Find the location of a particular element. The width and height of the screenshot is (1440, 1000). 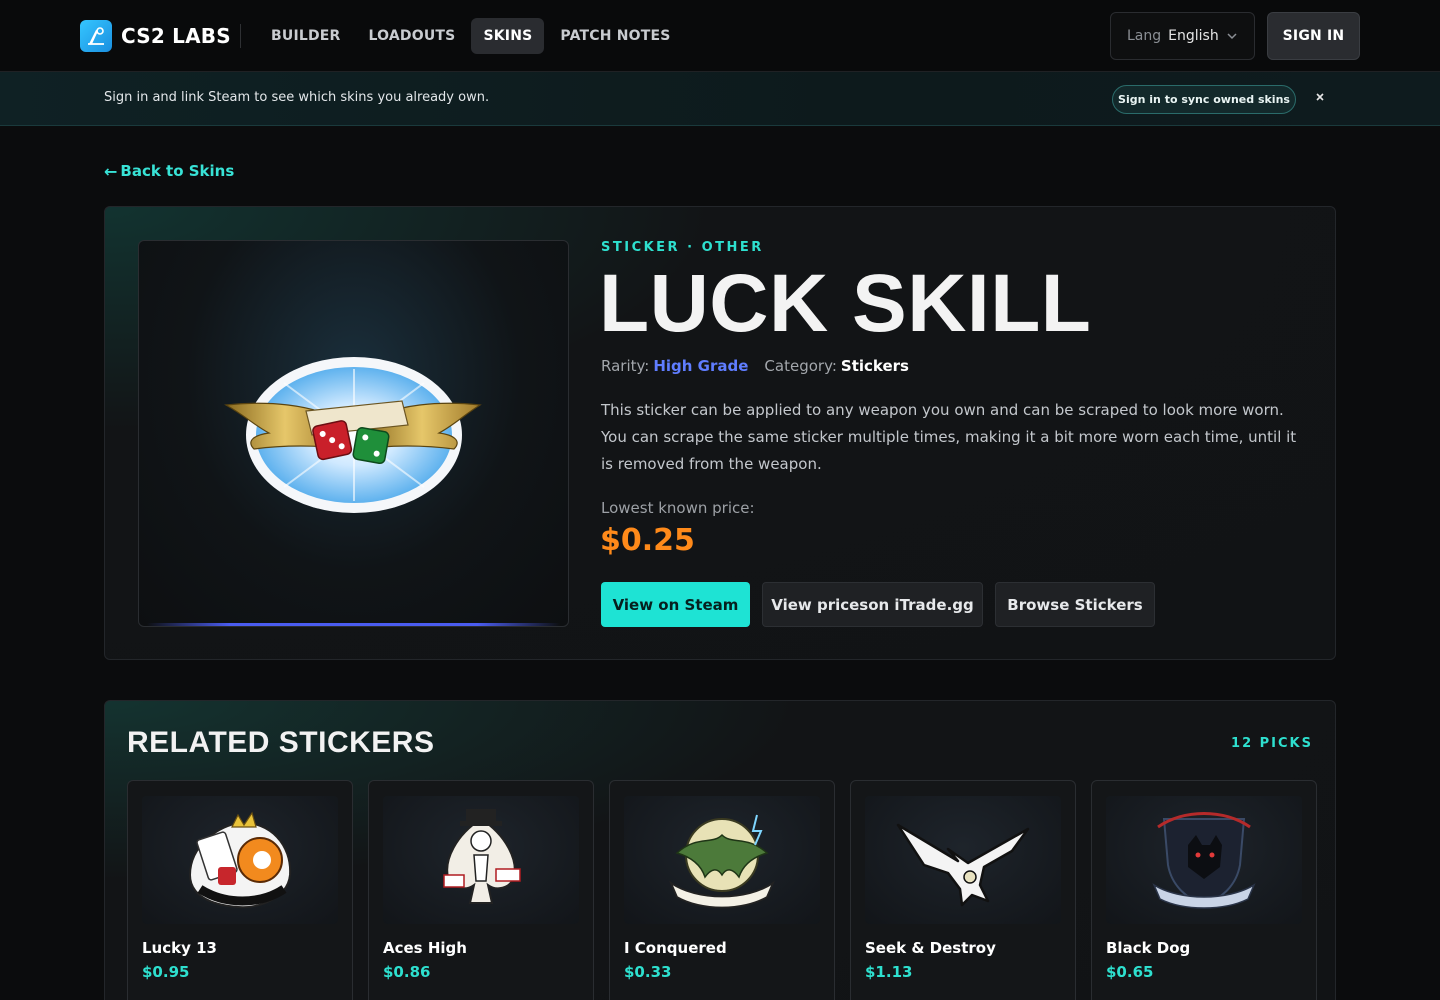

seek-destroy-sticker-icon is located at coordinates (963, 860).